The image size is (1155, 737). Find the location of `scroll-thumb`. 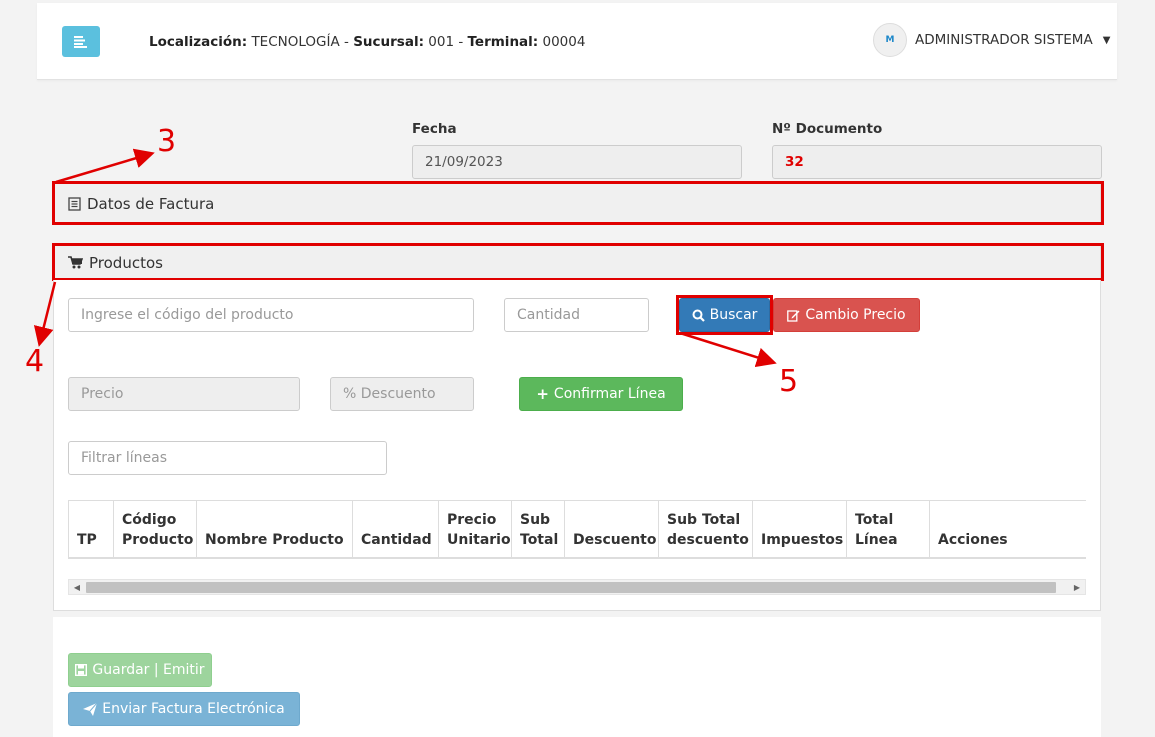

scroll-thumb is located at coordinates (571, 587).